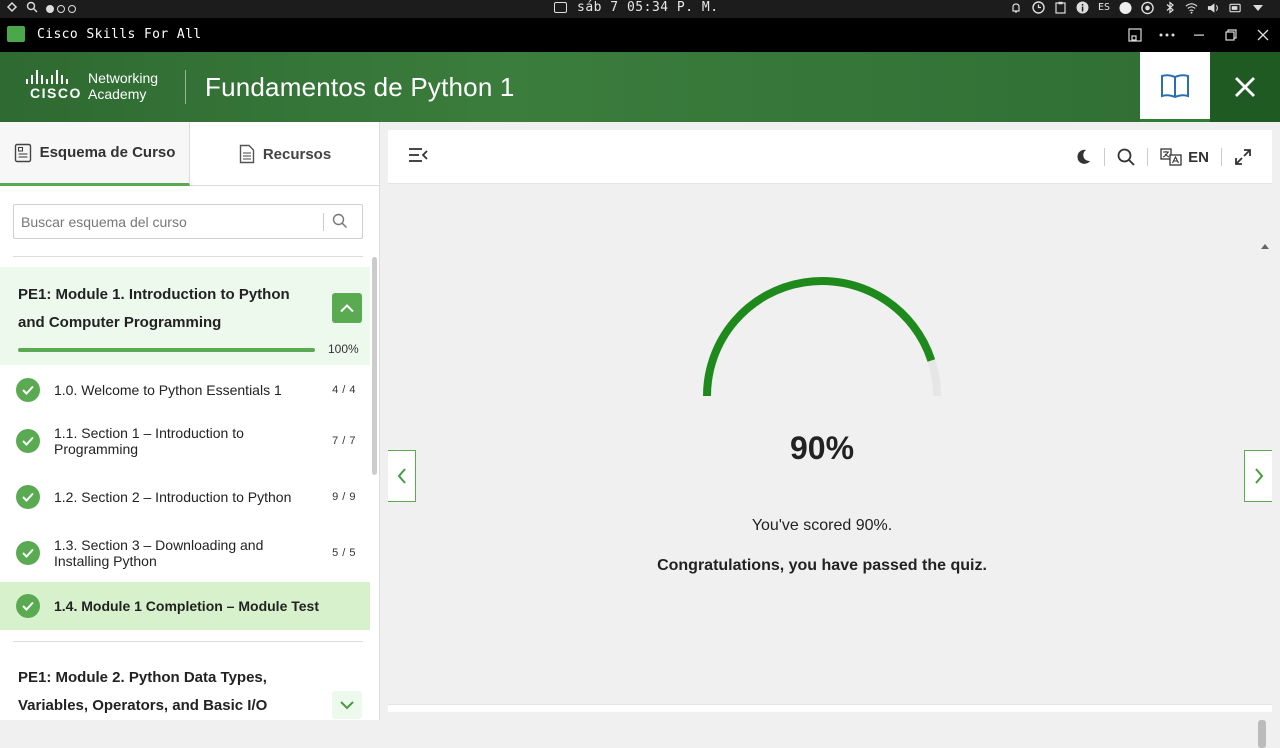 This screenshot has width=1280, height=748. I want to click on score-percentage: 90%, so click(822, 448).